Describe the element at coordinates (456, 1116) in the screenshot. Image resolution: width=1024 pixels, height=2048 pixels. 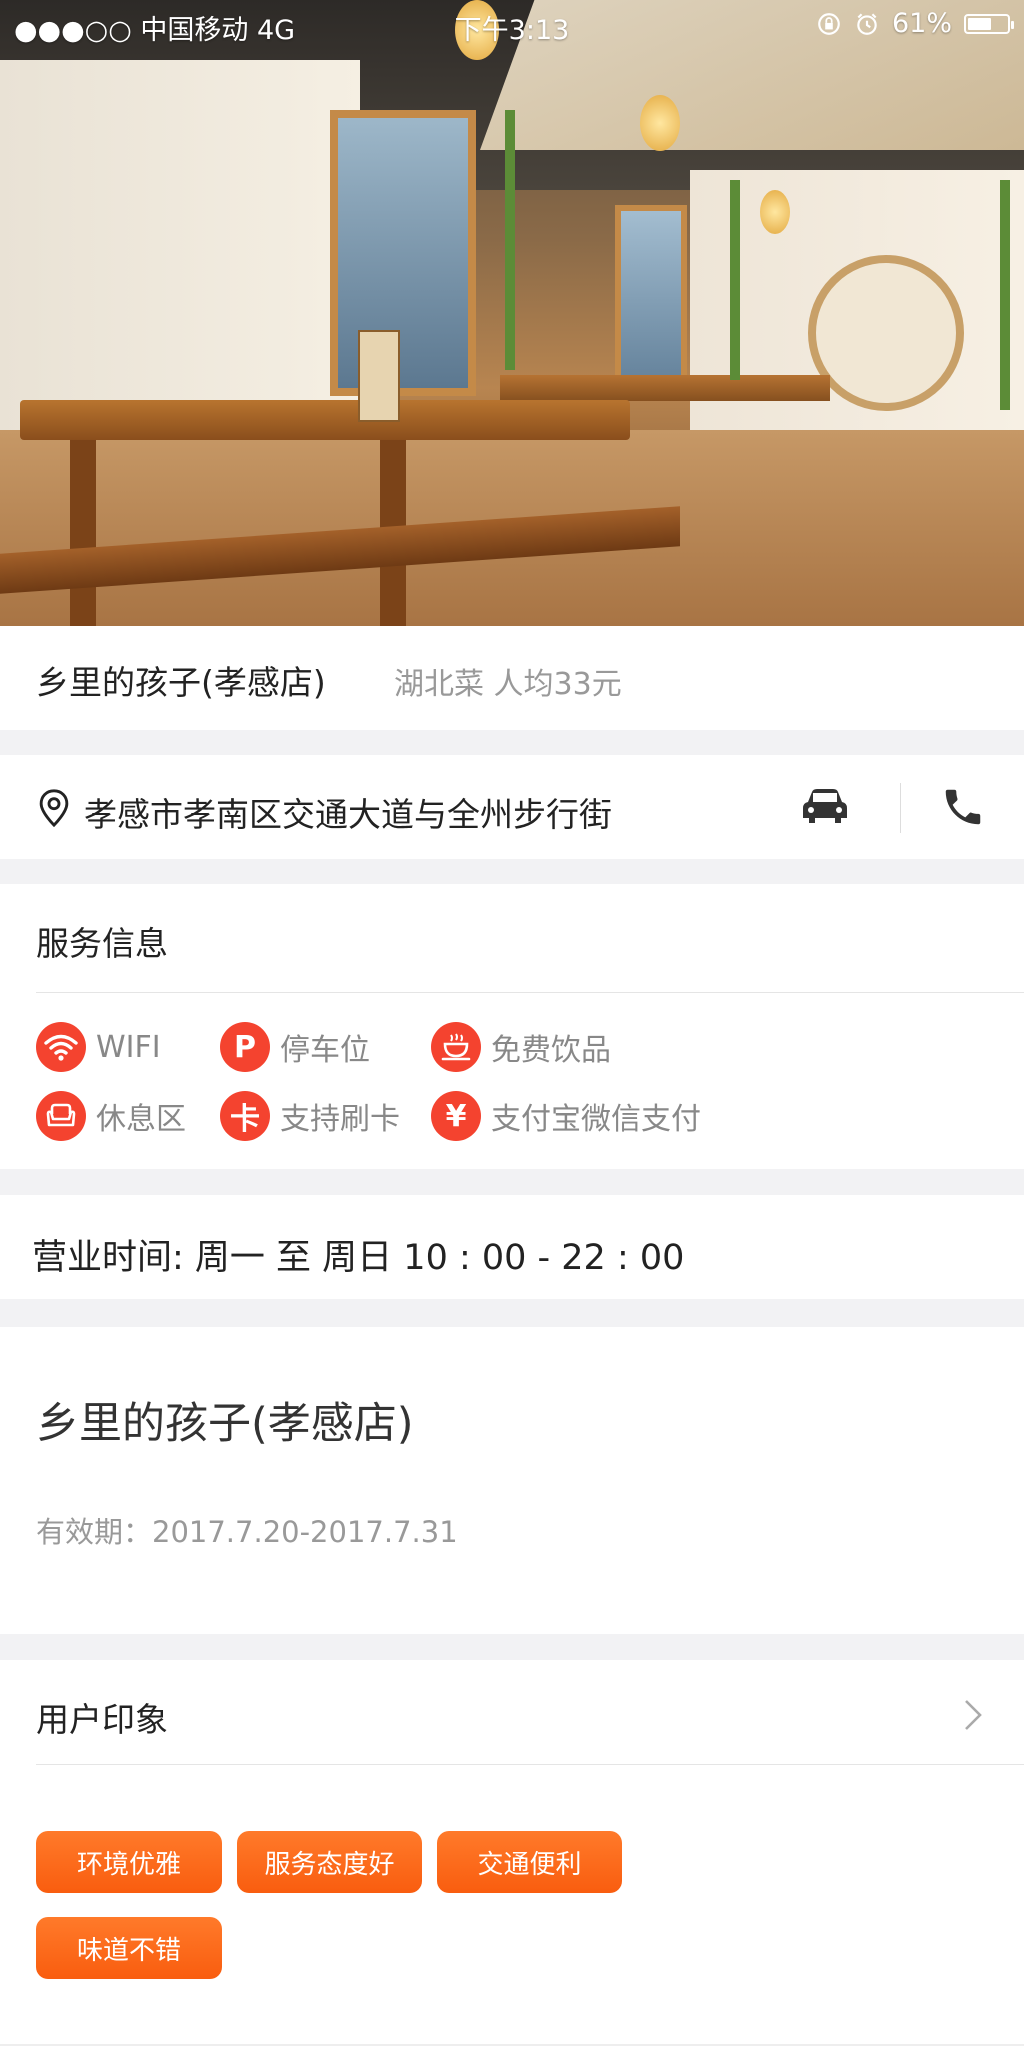
I see `yuan-icon: ¥` at that location.